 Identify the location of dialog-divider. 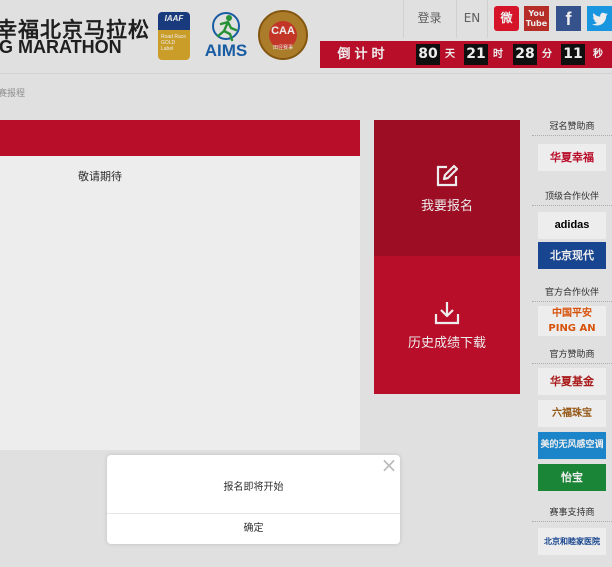
(253, 513).